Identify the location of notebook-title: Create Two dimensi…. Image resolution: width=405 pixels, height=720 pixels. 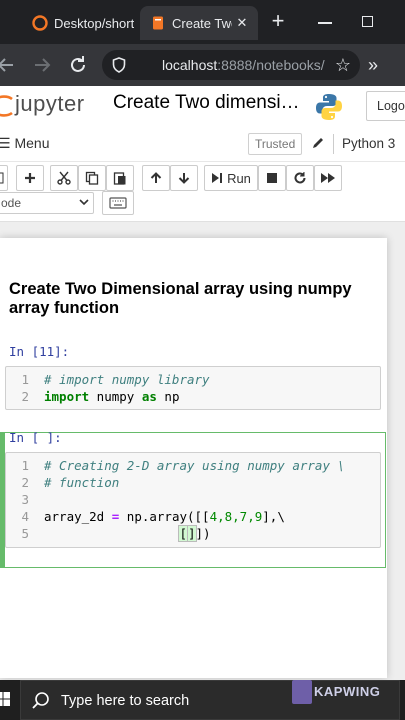
(206, 103).